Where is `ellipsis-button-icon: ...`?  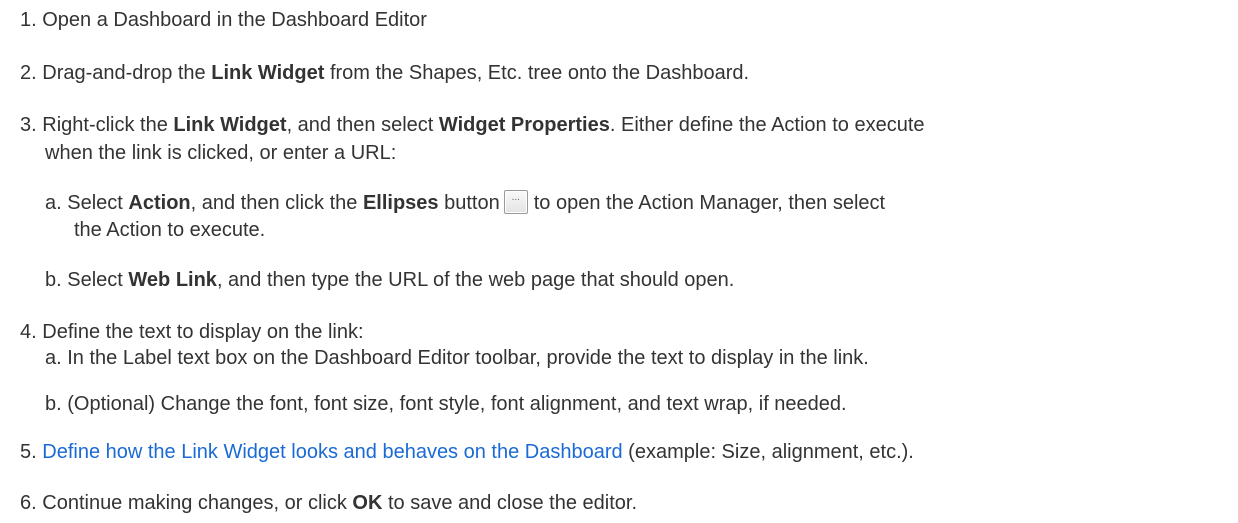
ellipsis-button-icon: ... is located at coordinates (515, 202).